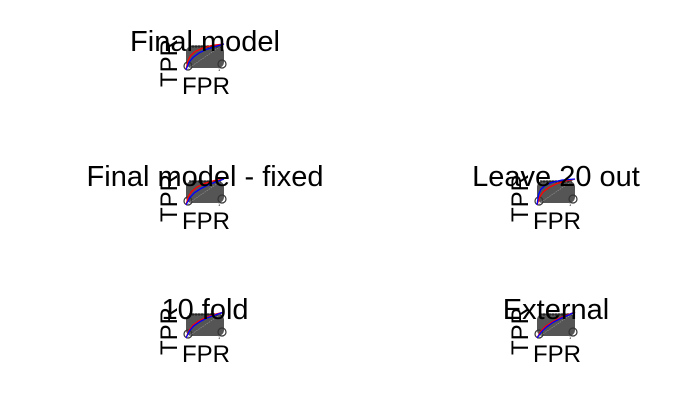  What do you see at coordinates (205, 42) in the screenshot?
I see `panel-title: Final model` at bounding box center [205, 42].